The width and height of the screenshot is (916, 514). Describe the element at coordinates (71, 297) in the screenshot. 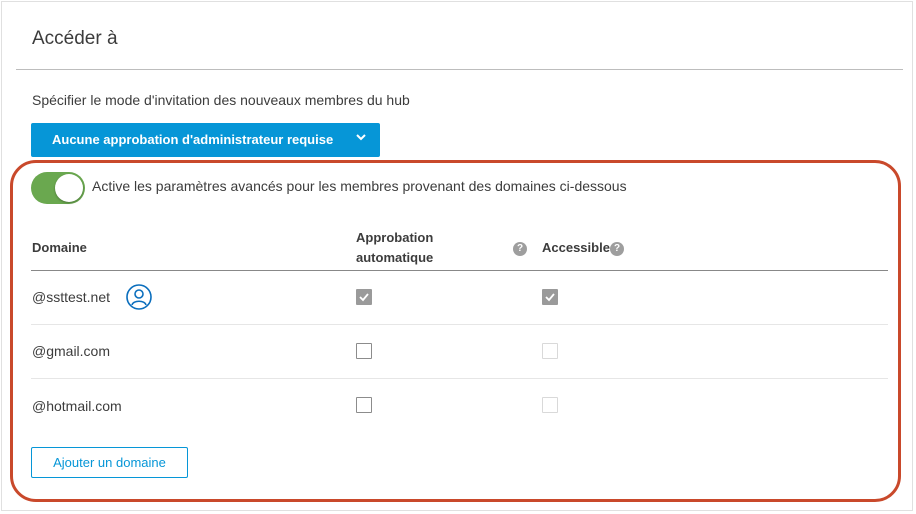

I see `table-row-domain: @ssttest.net` at that location.